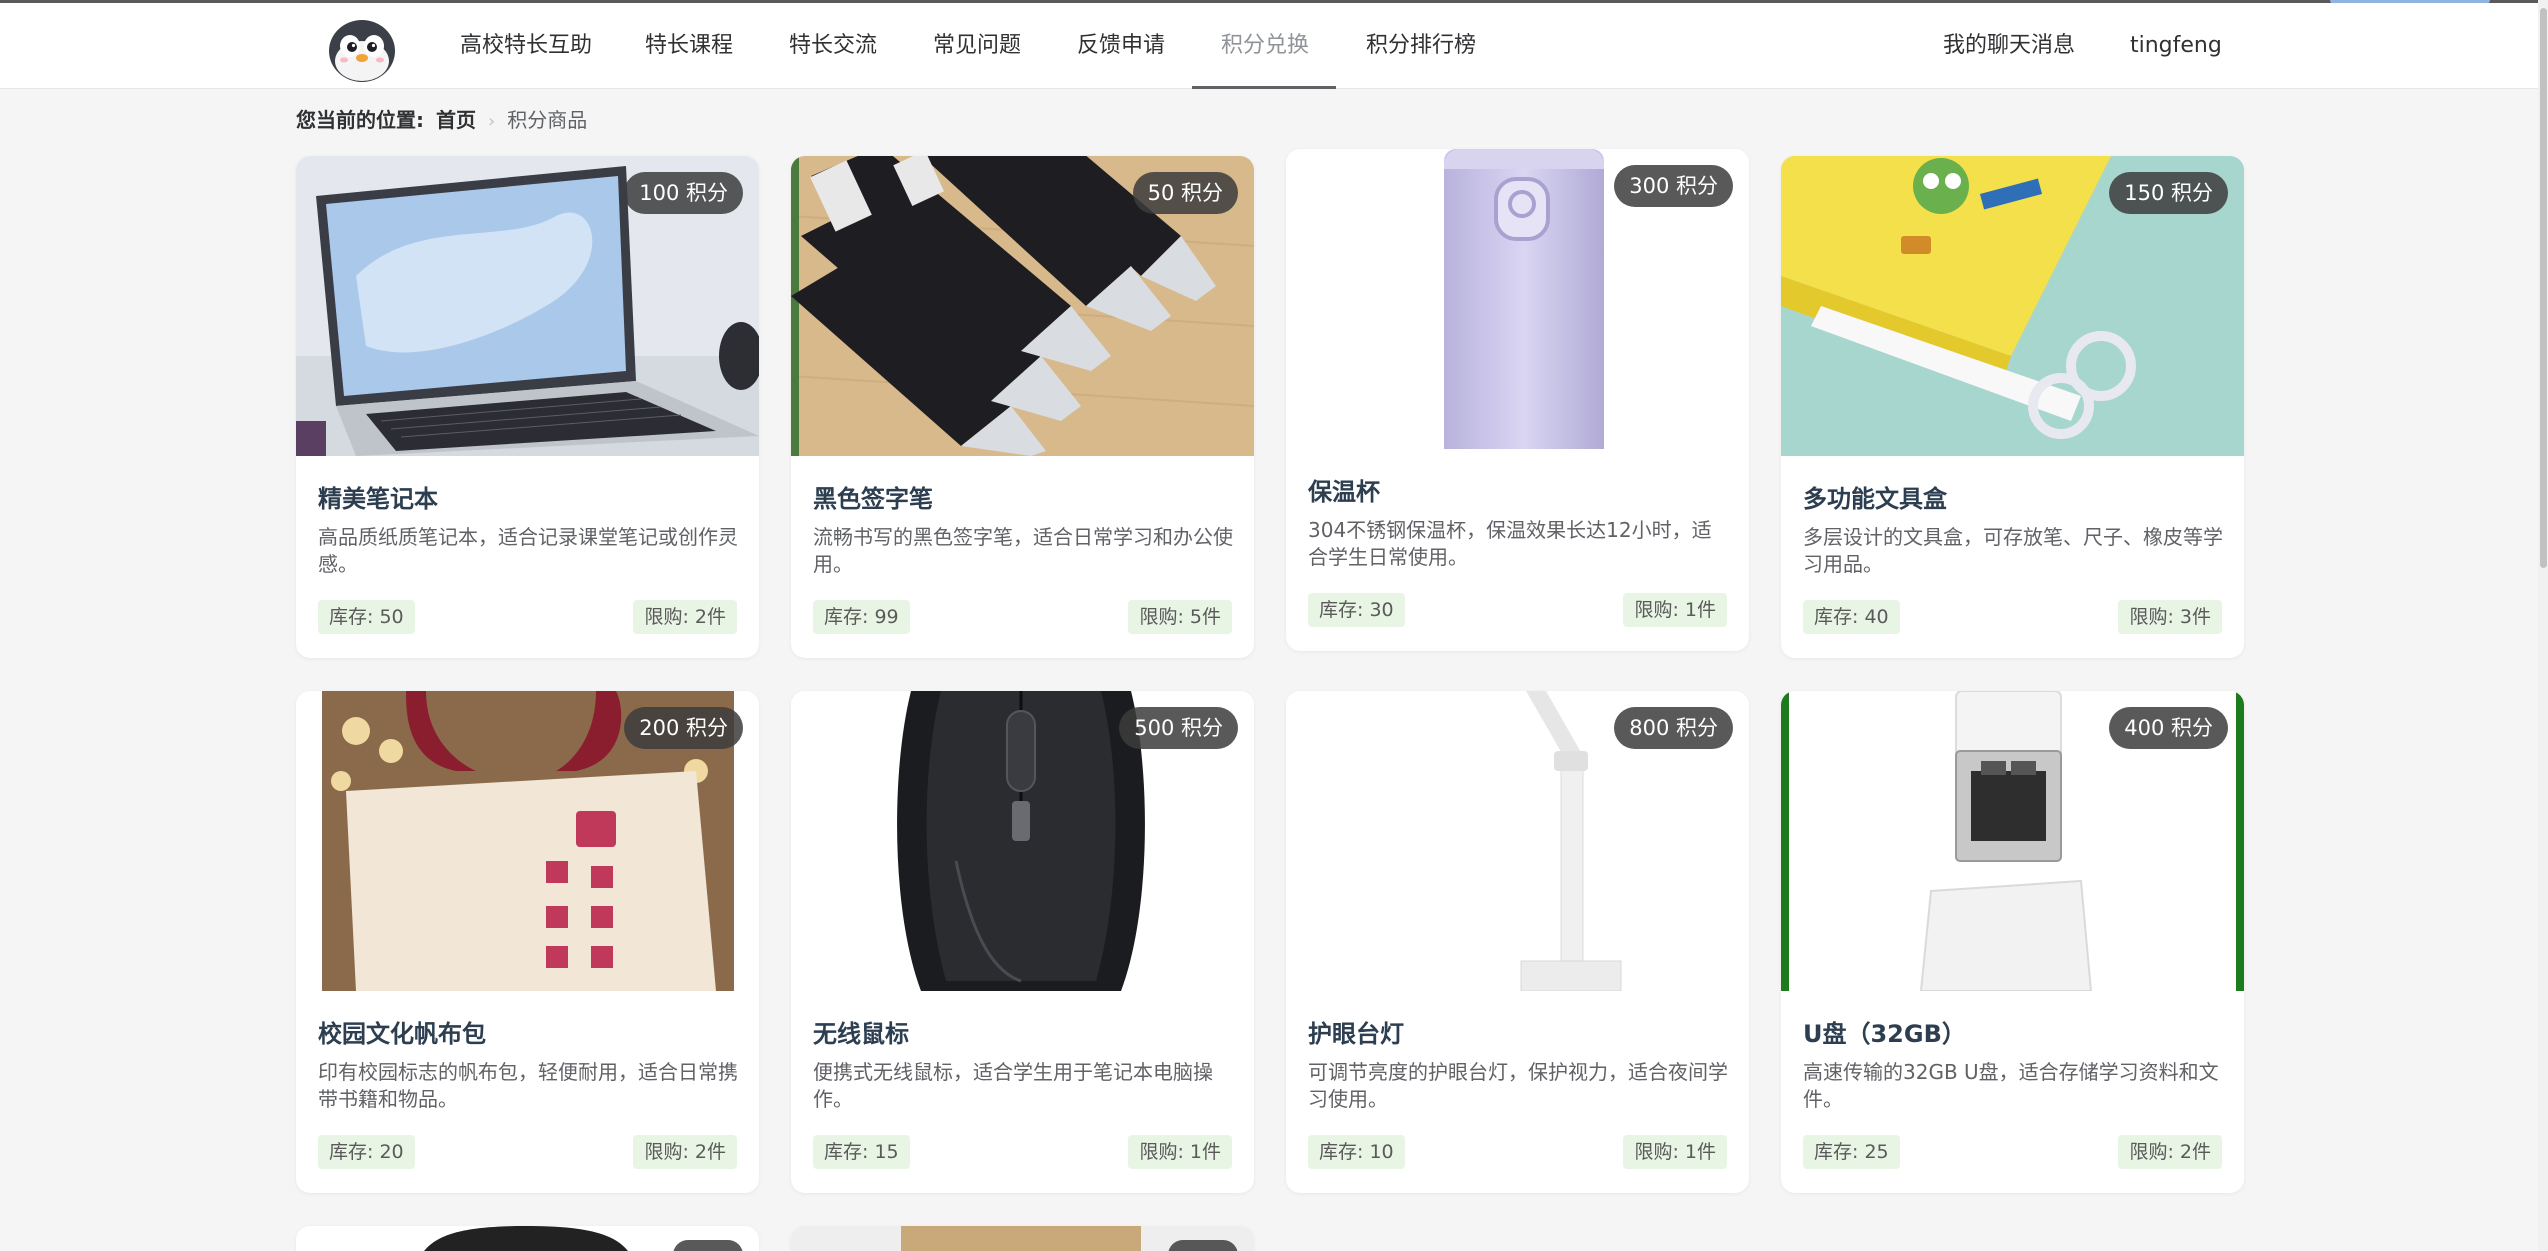 Image resolution: width=2548 pixels, height=1251 pixels. Describe the element at coordinates (1884, 1034) in the screenshot. I see `product-name: U盘（32GB）` at that location.